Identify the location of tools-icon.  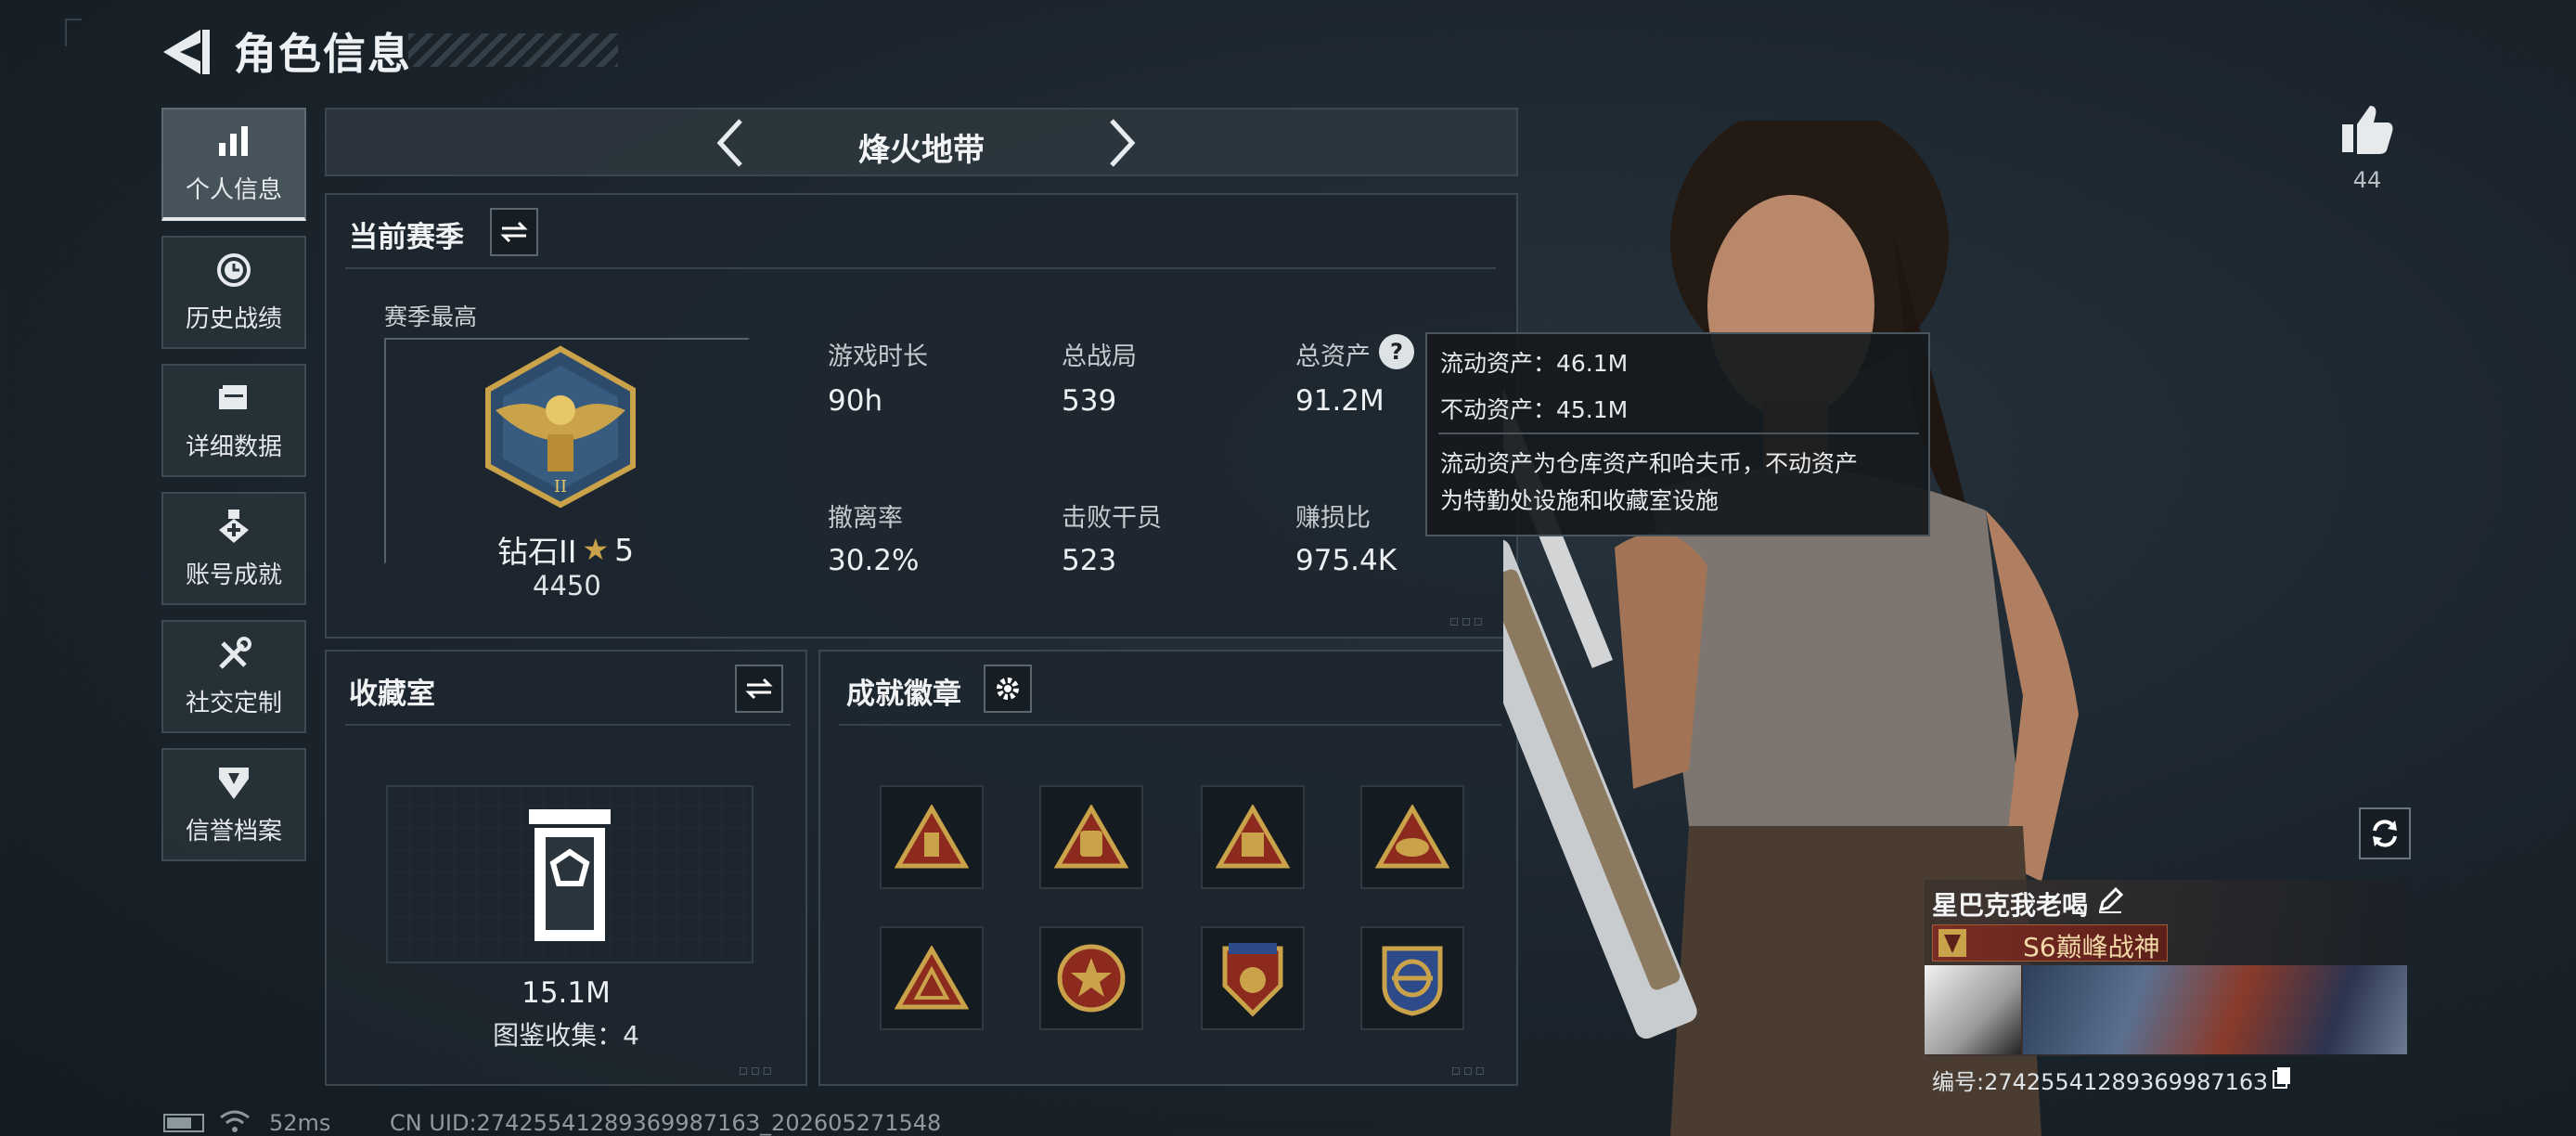
(234, 654).